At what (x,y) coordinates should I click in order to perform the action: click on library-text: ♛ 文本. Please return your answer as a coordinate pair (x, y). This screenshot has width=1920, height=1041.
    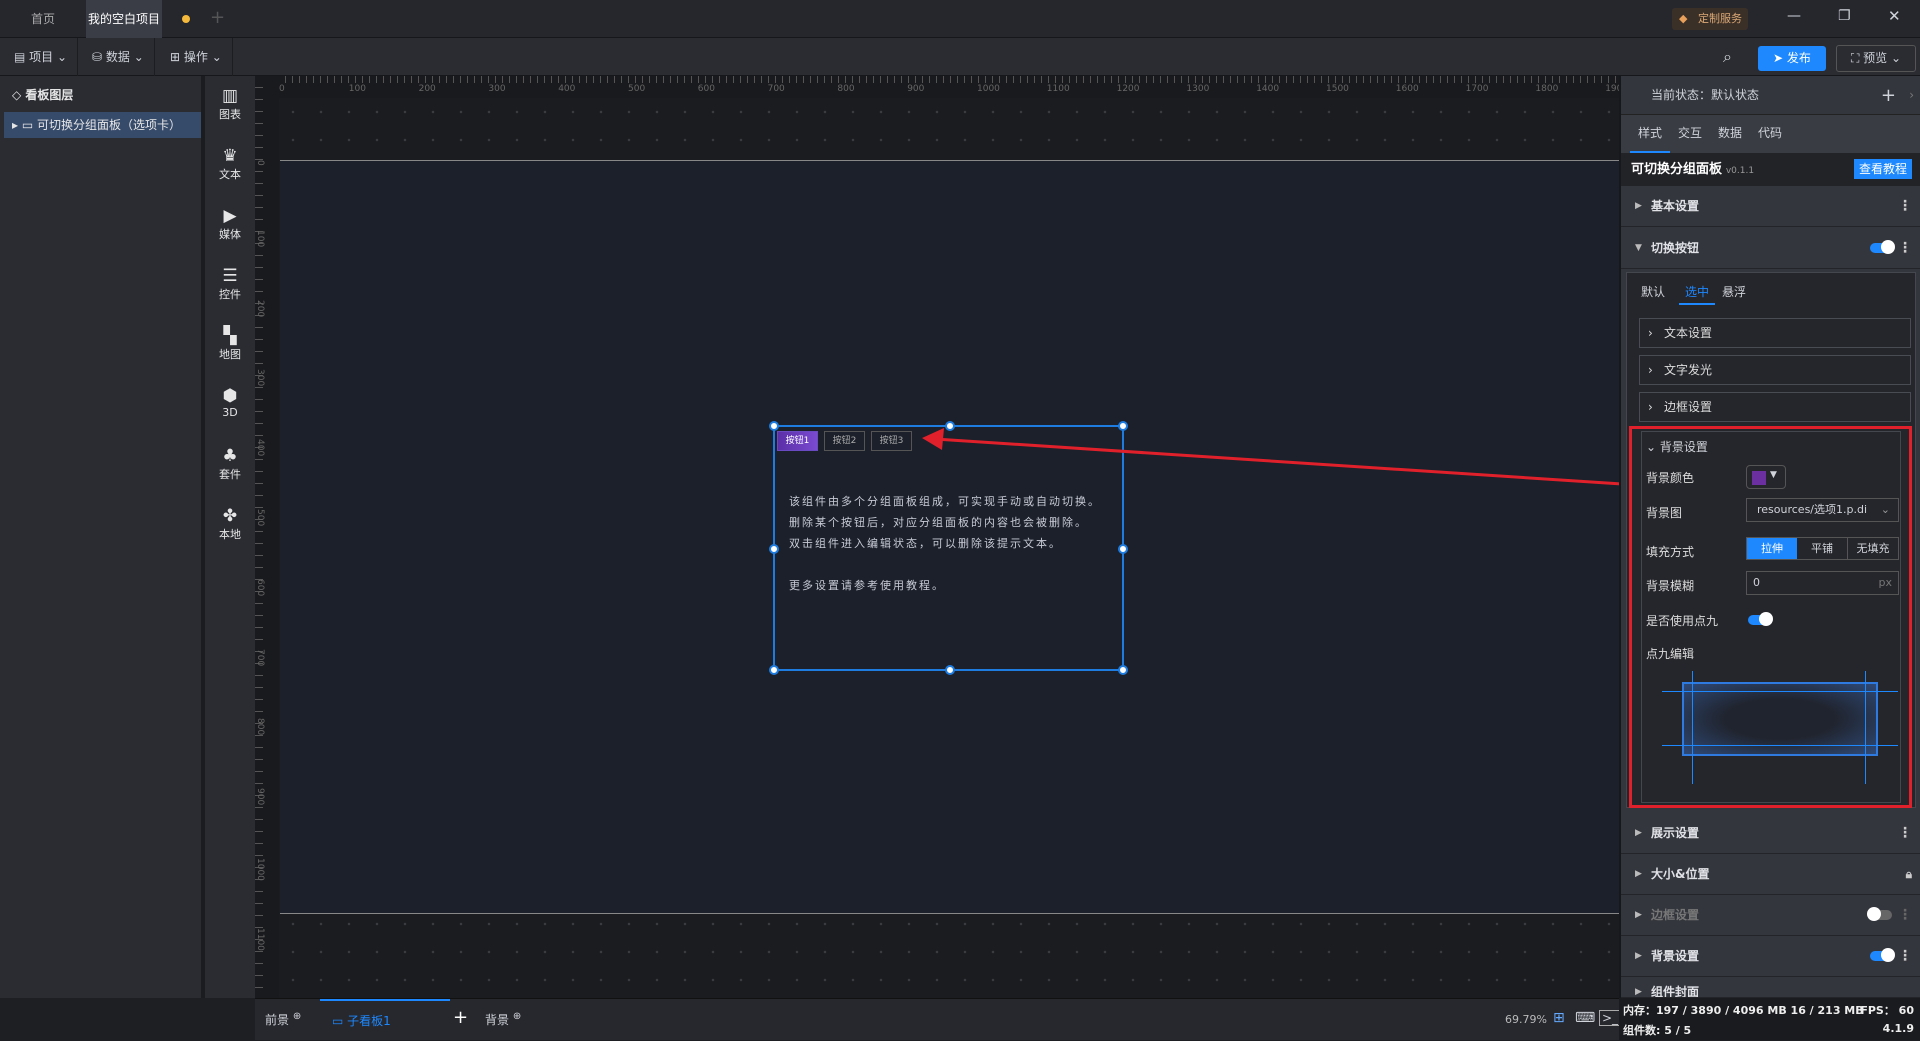
    Looking at the image, I should click on (230, 164).